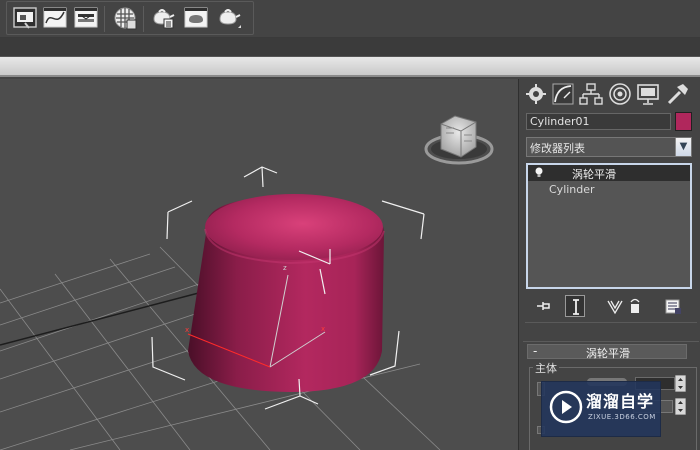 This screenshot has width=700, height=450. I want to click on utilities-tab-icon, so click(678, 94).